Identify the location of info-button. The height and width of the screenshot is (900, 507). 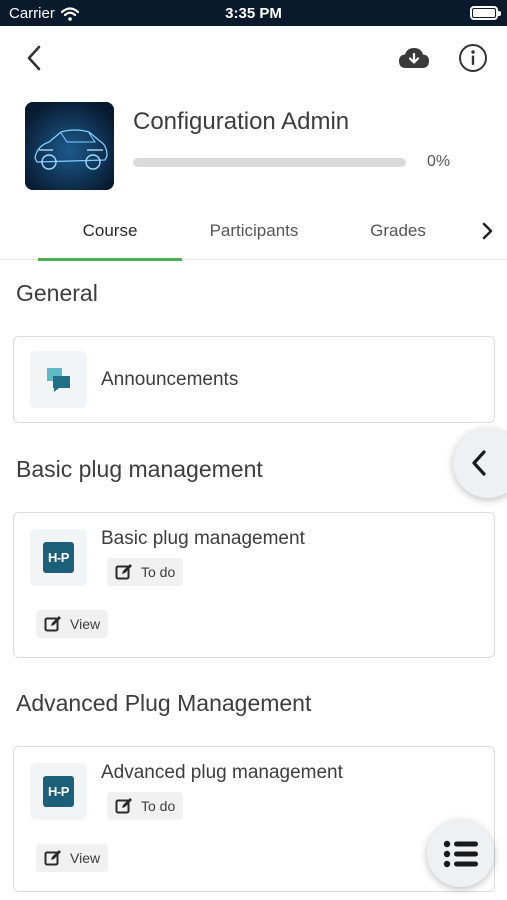
(473, 58).